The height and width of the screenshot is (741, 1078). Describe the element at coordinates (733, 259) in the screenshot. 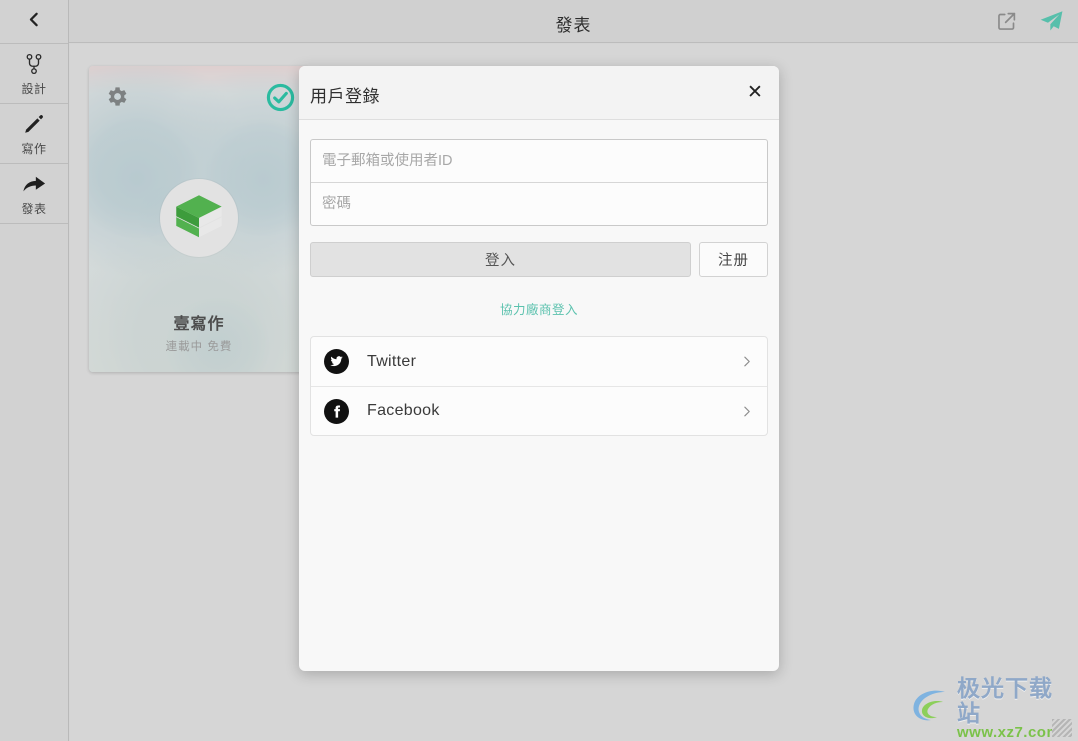

I see `register-button: 注册` at that location.